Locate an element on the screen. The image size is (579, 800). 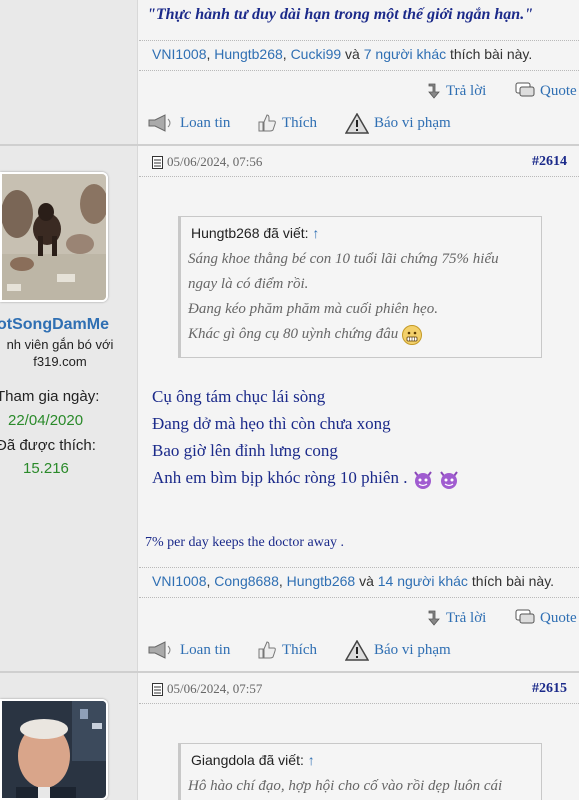
username-link: otSongDamMe is located at coordinates (54, 325).